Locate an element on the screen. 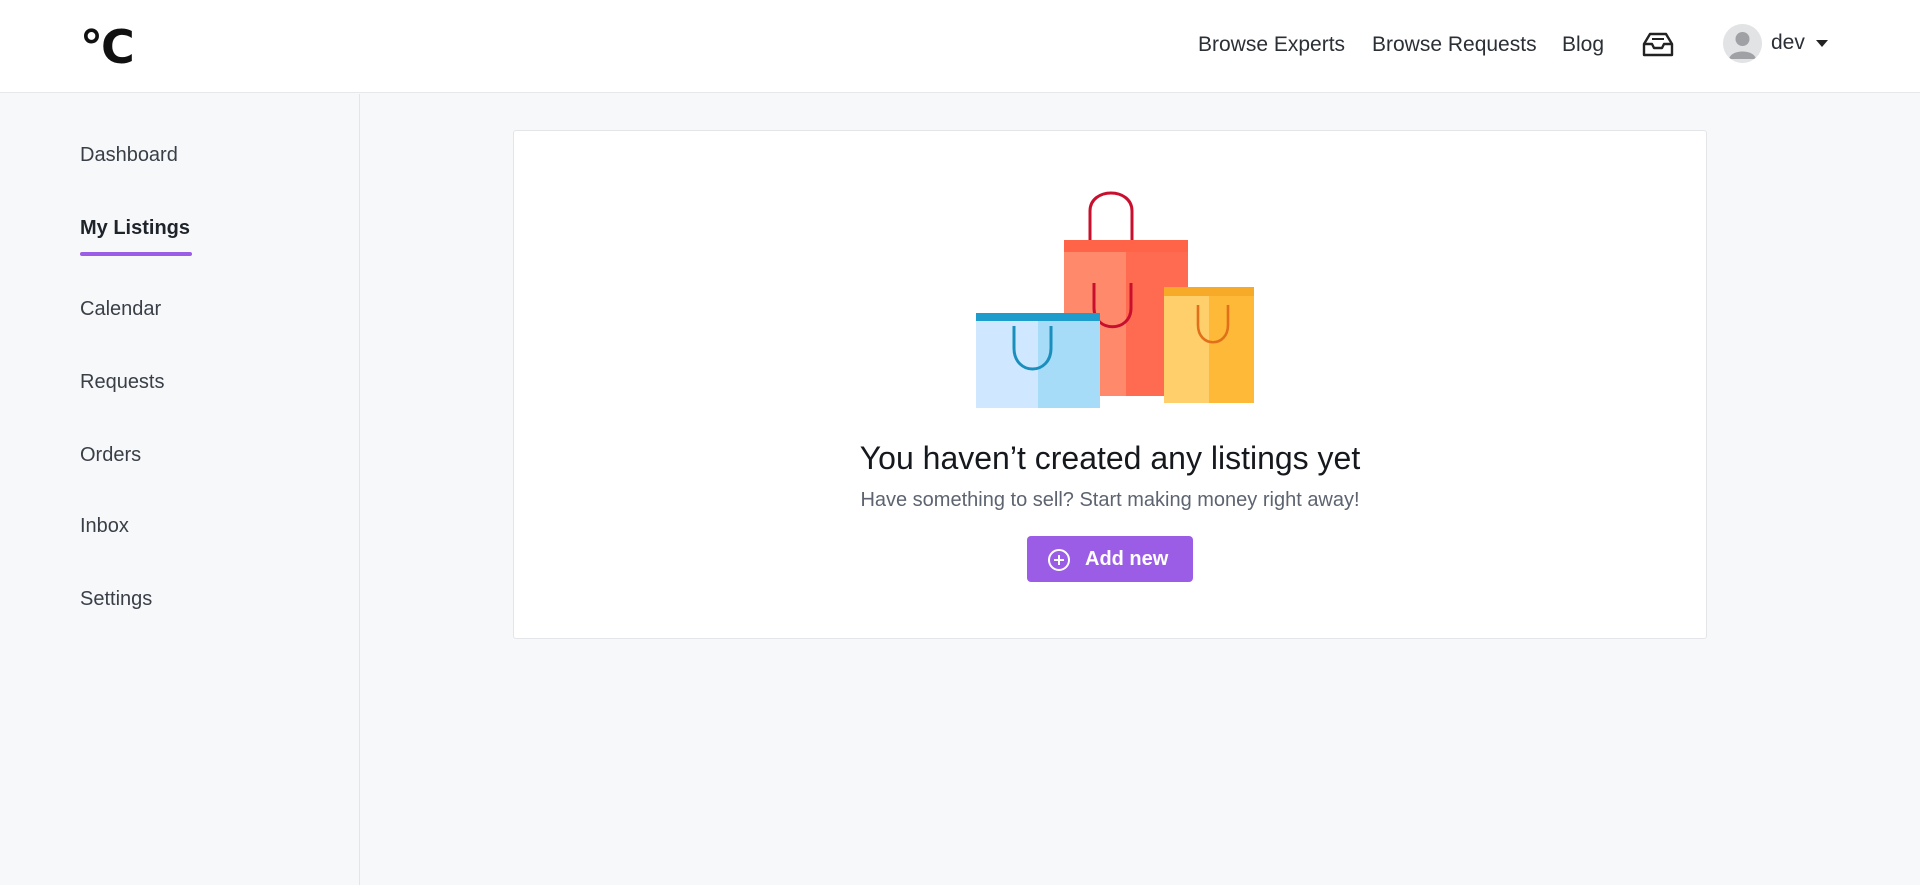  nav-browse-experts: Browse Experts is located at coordinates (1271, 45).